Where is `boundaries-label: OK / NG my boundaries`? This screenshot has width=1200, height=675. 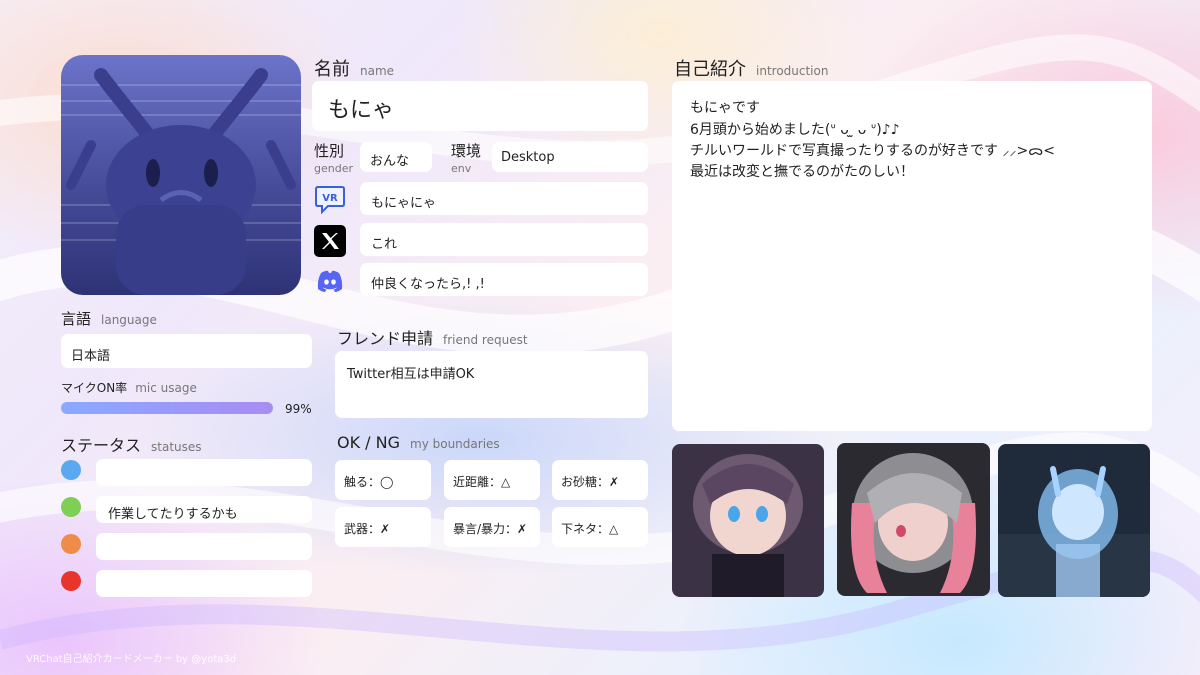
boundaries-label: OK / NG my boundaries is located at coordinates (418, 442).